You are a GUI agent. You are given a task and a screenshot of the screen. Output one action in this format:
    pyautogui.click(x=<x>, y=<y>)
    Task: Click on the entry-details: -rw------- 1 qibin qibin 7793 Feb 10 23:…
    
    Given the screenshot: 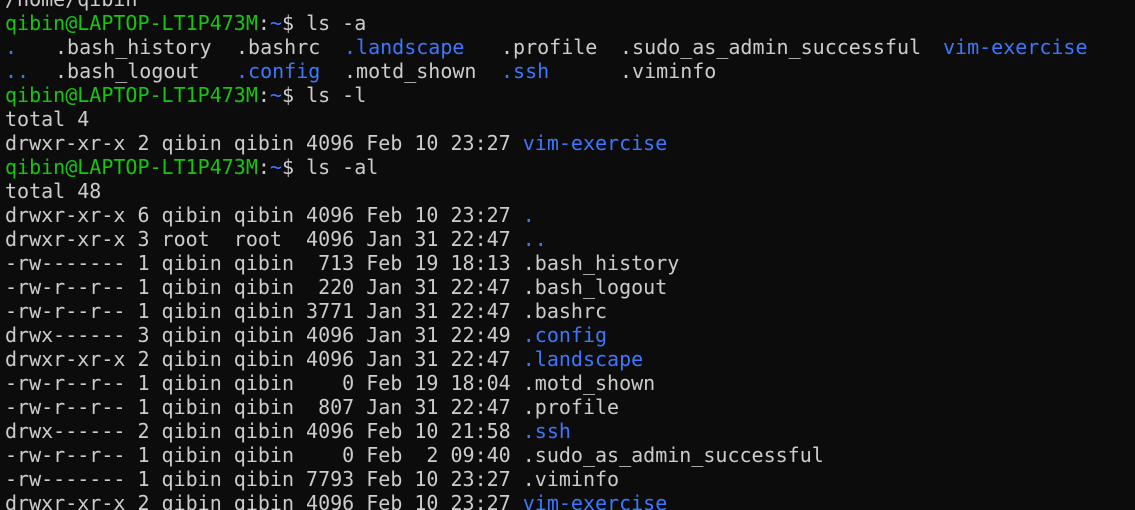 What is the action you would take?
    pyautogui.click(x=264, y=479)
    